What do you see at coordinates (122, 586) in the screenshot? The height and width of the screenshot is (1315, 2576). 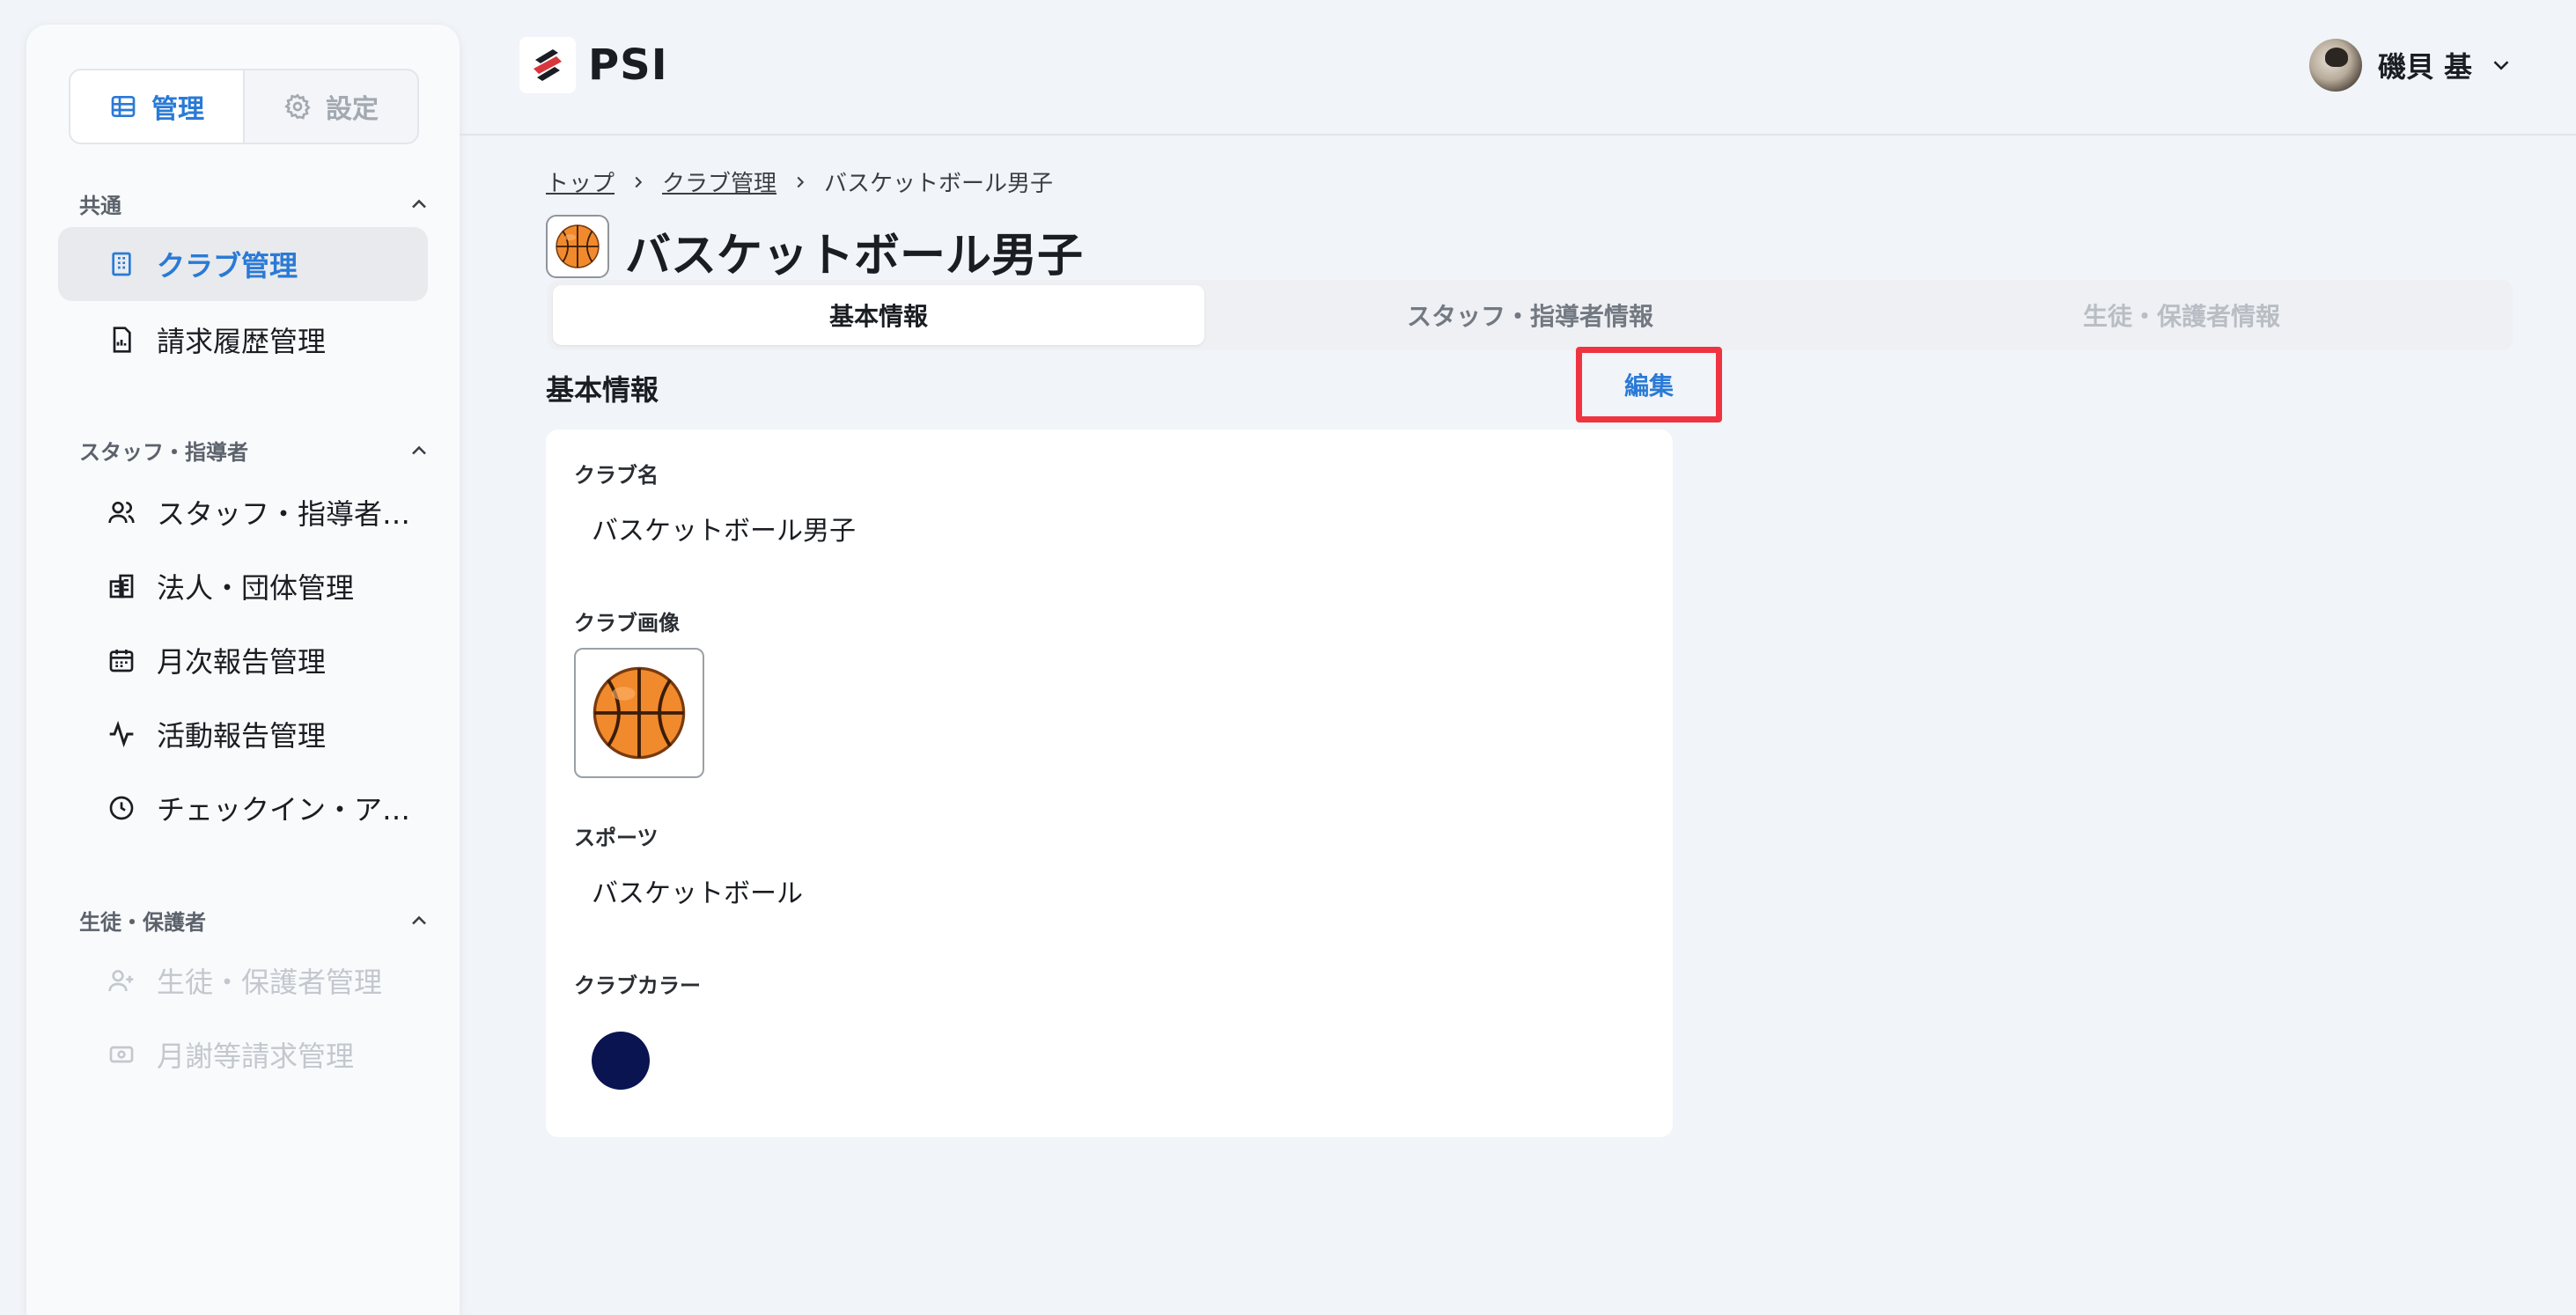 I see `organization-icon` at bounding box center [122, 586].